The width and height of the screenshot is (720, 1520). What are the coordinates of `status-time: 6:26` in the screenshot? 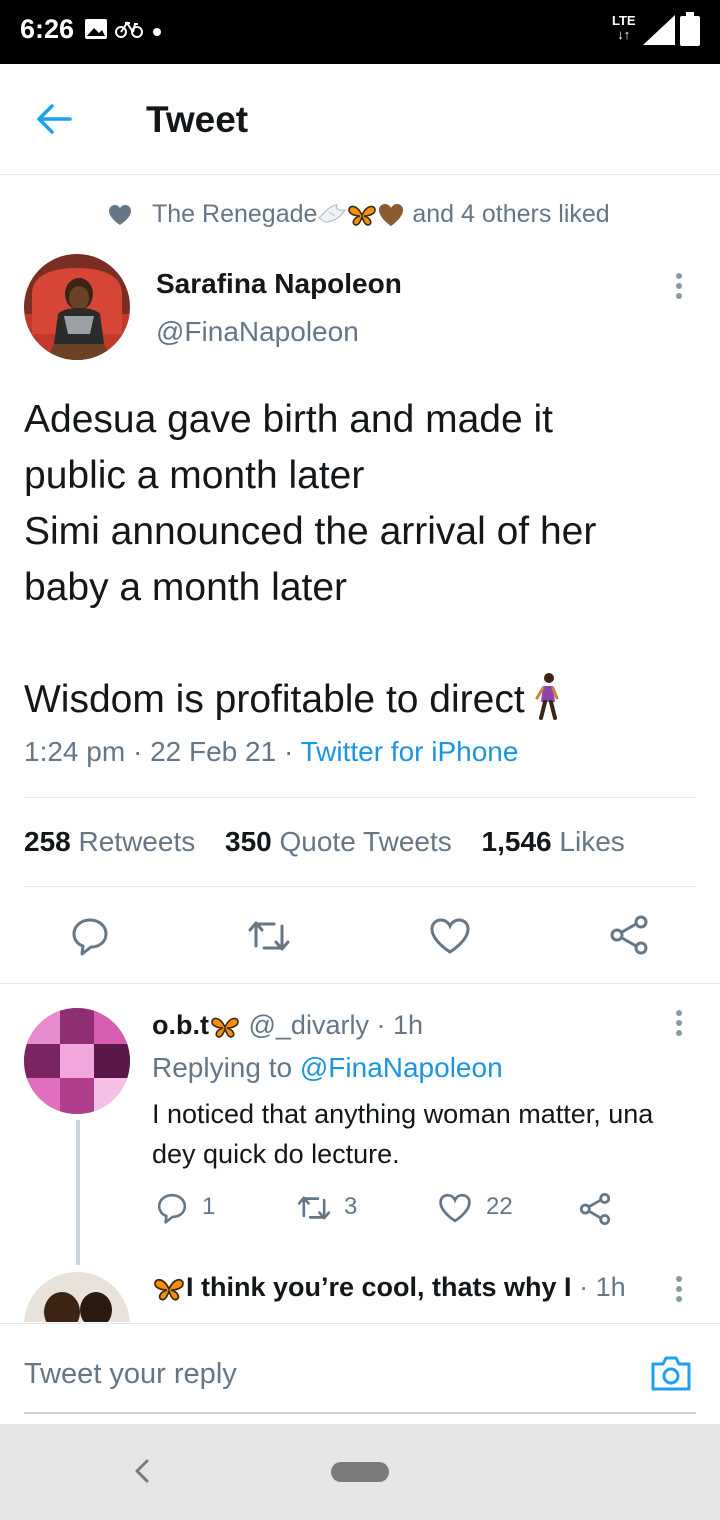 It's located at (47, 29).